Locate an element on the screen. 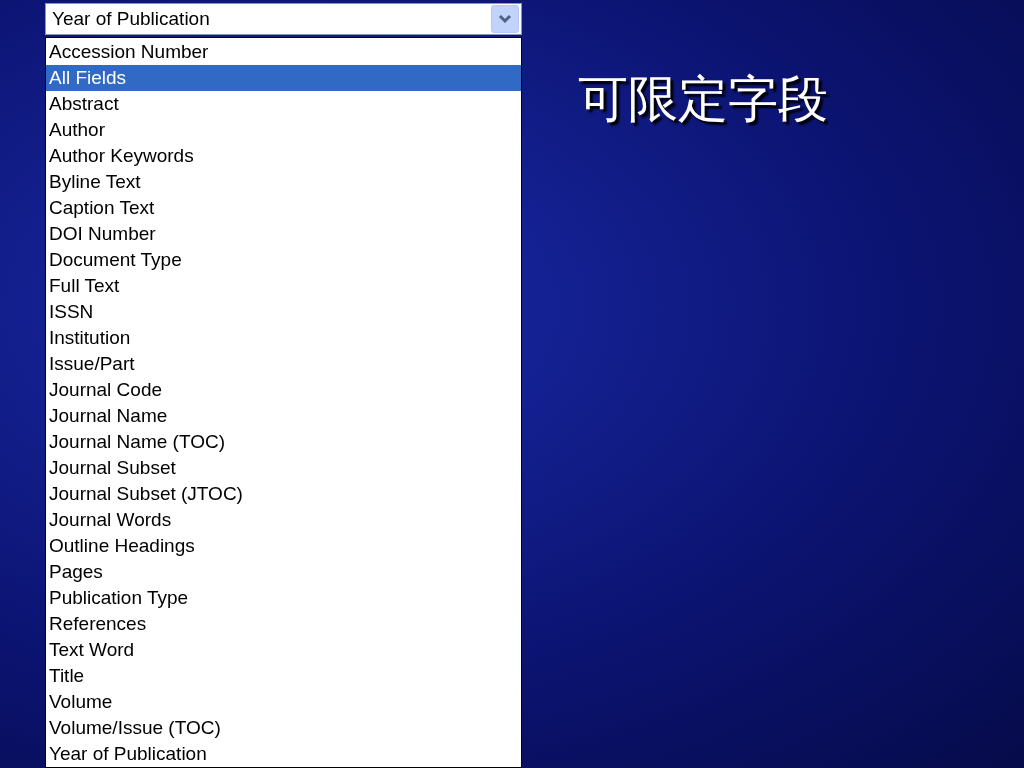  dropdown-button is located at coordinates (505, 19).